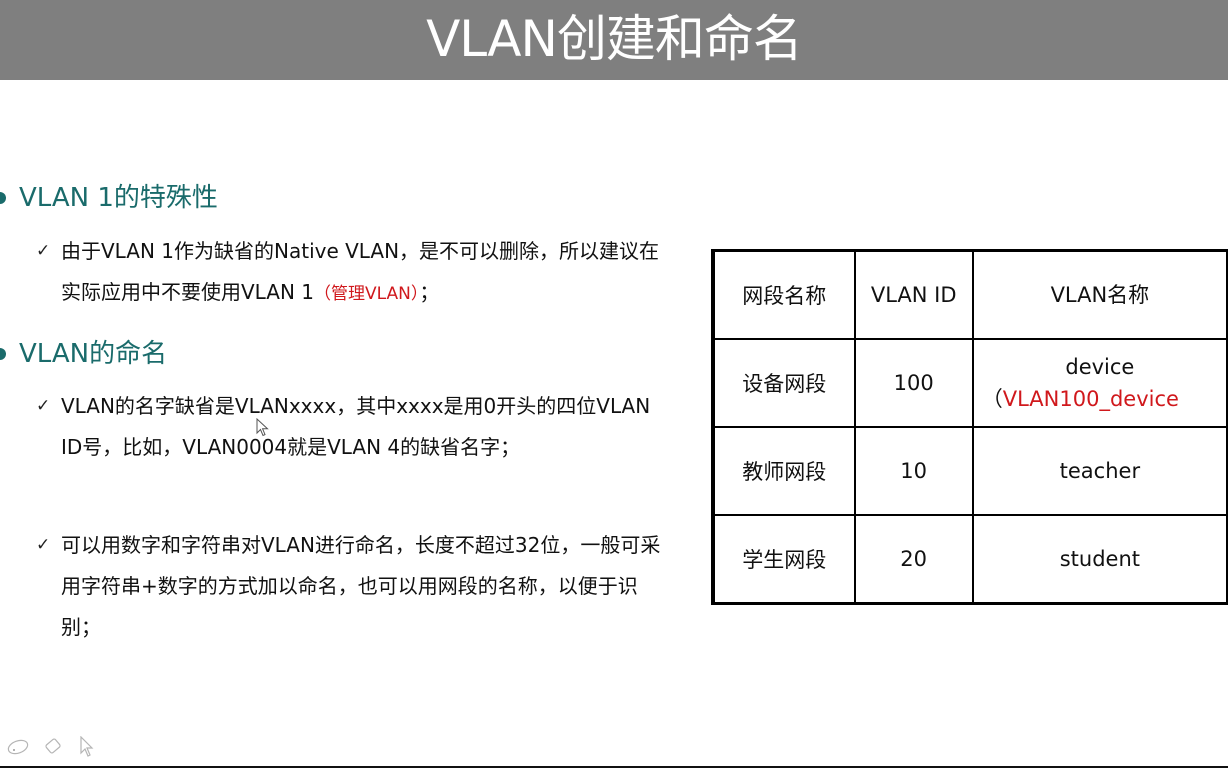 This screenshot has height=768, width=1228. Describe the element at coordinates (1099, 294) in the screenshot. I see `header-cell: VLAN名称` at that location.